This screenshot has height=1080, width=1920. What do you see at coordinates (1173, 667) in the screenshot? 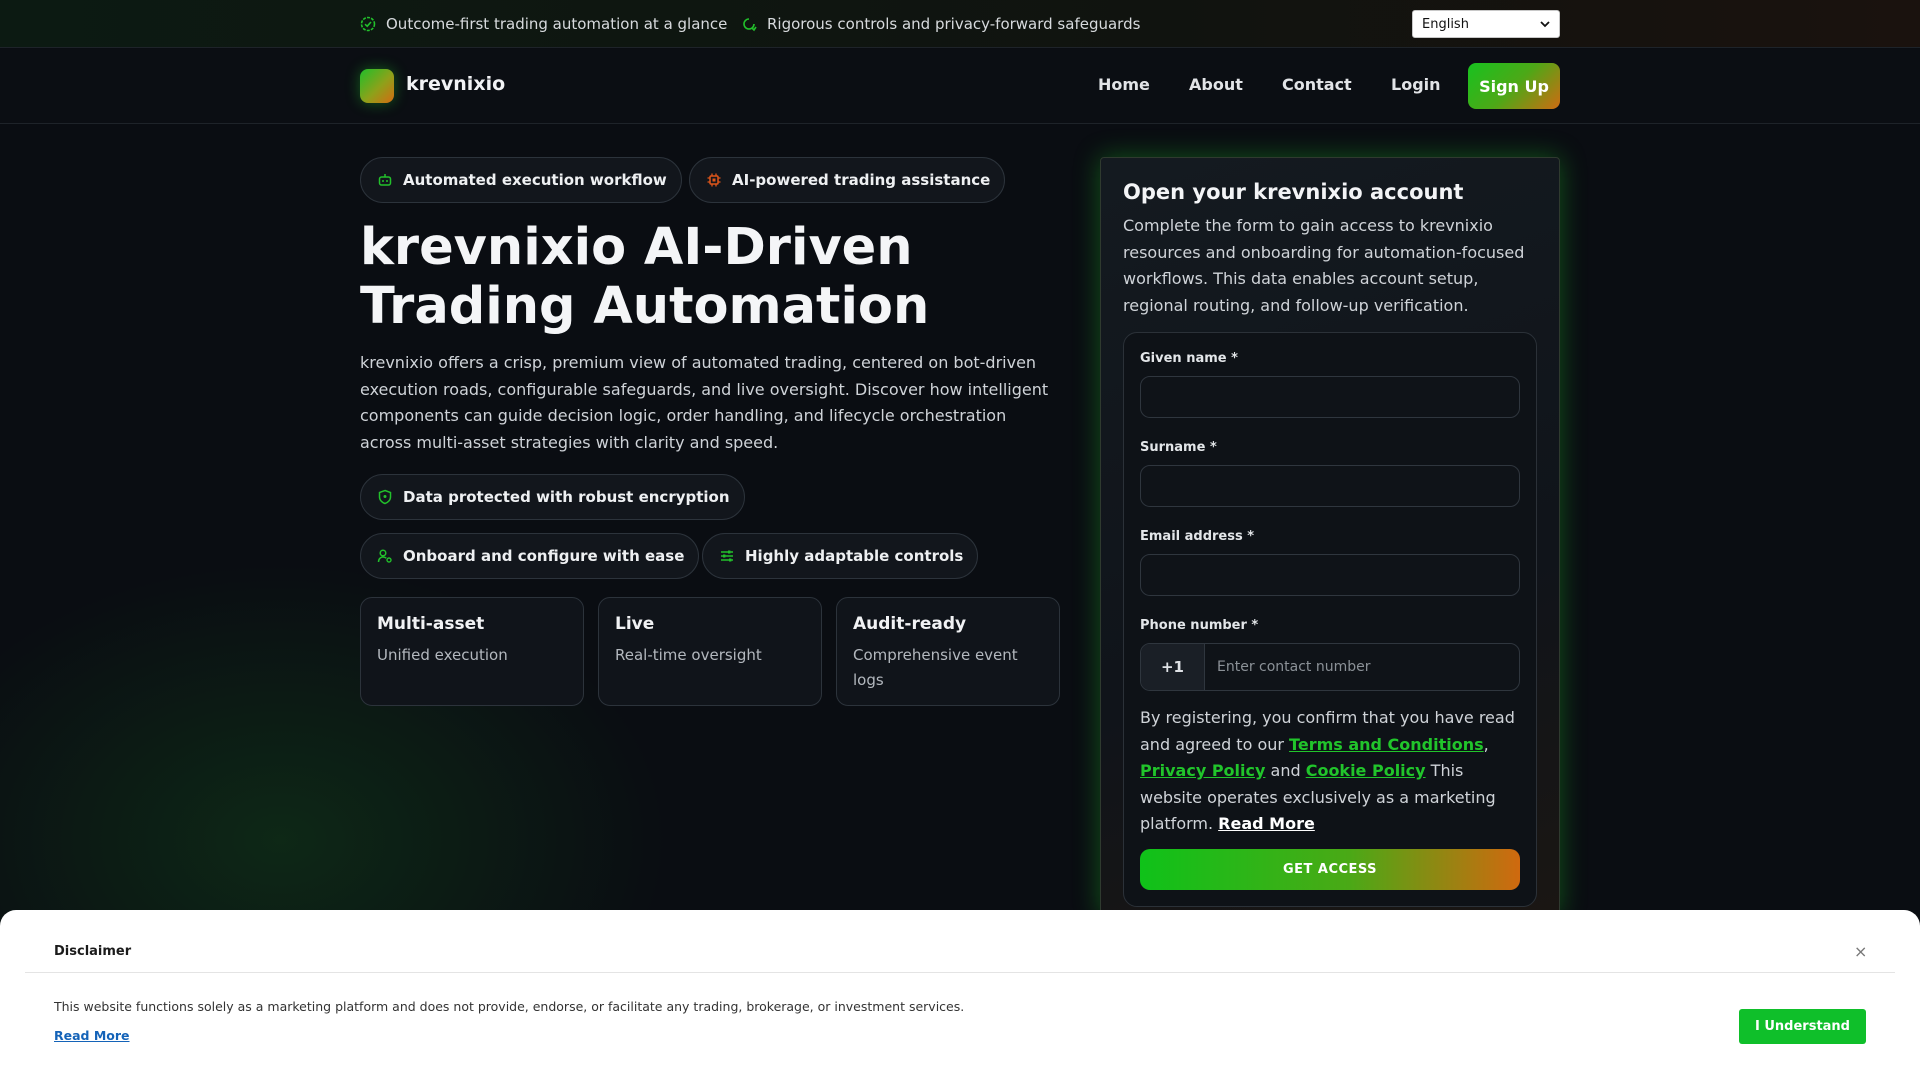
I see `phone-country-code: +1` at bounding box center [1173, 667].